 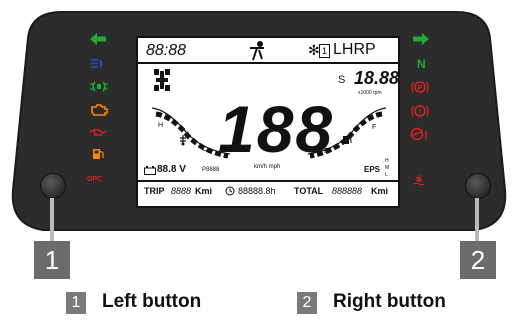 What do you see at coordinates (478, 260) in the screenshot?
I see `right-callout-number: 2` at bounding box center [478, 260].